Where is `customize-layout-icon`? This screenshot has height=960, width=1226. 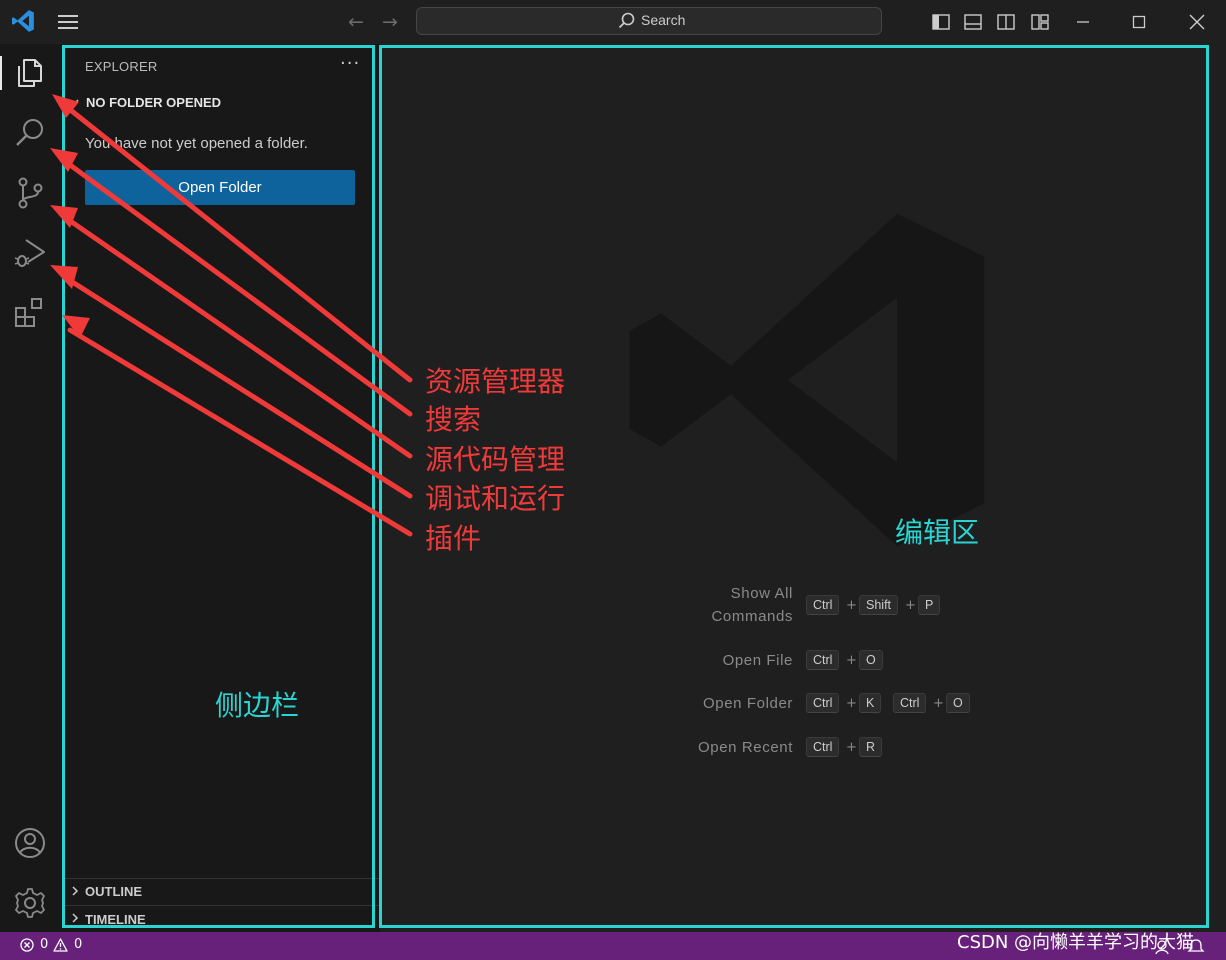
customize-layout-icon is located at coordinates (1040, 22).